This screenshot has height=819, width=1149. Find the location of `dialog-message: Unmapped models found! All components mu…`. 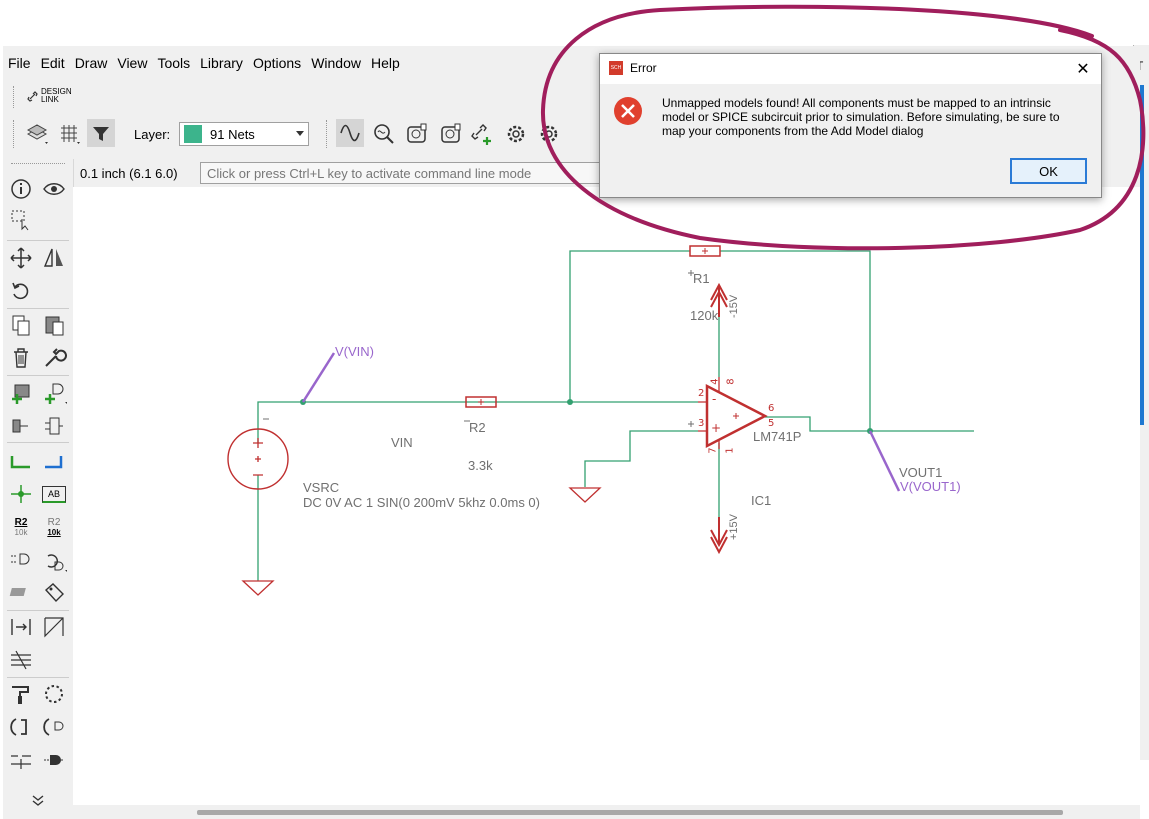

dialog-message: Unmapped models found! All components mu… is located at coordinates (861, 117).